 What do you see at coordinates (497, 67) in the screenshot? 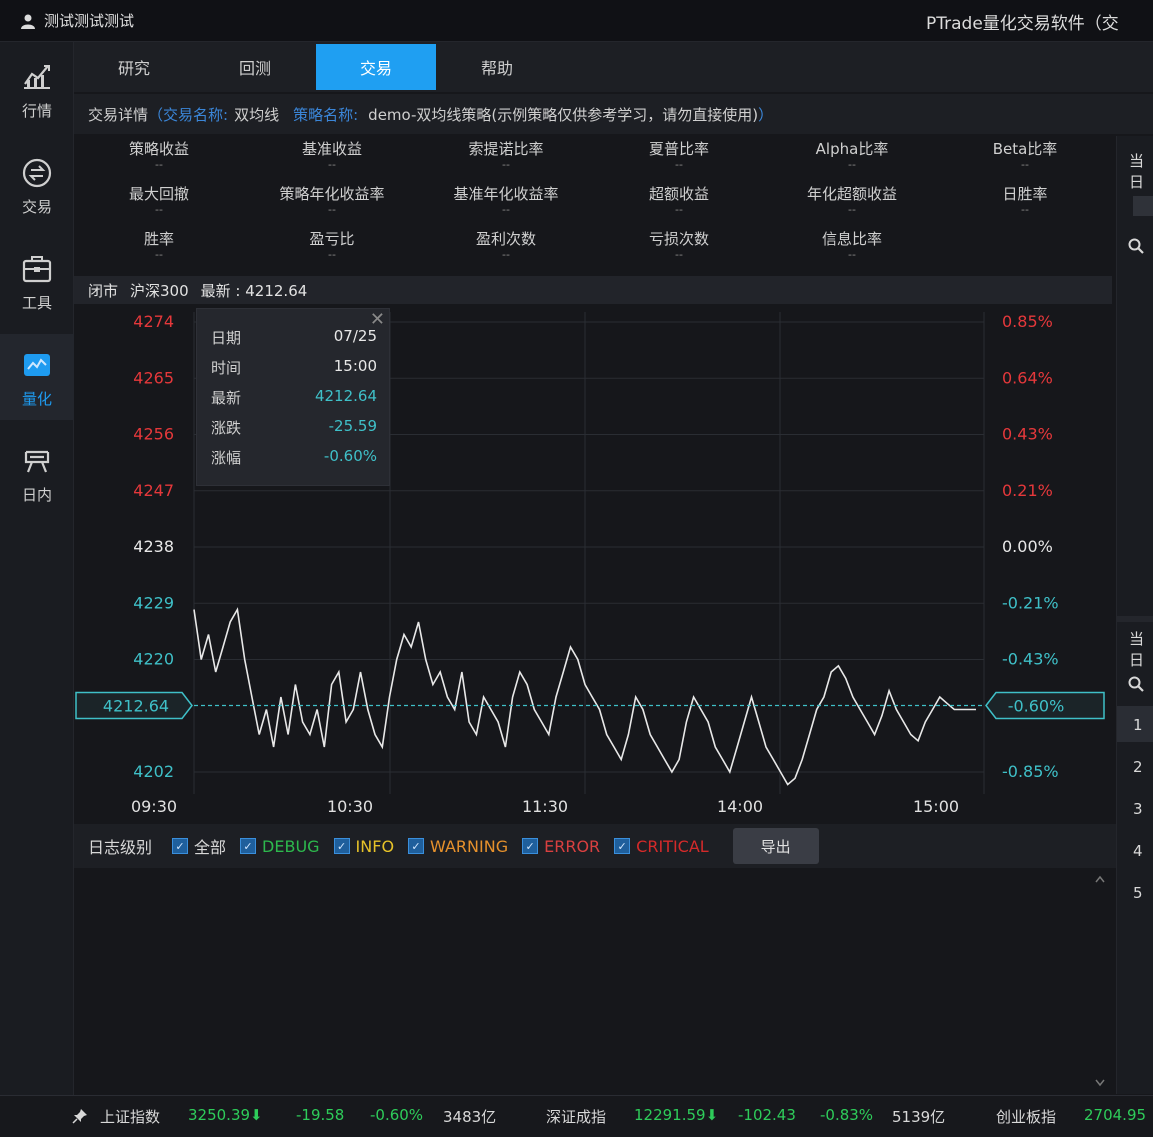
I see `tab-help: 帮助` at bounding box center [497, 67].